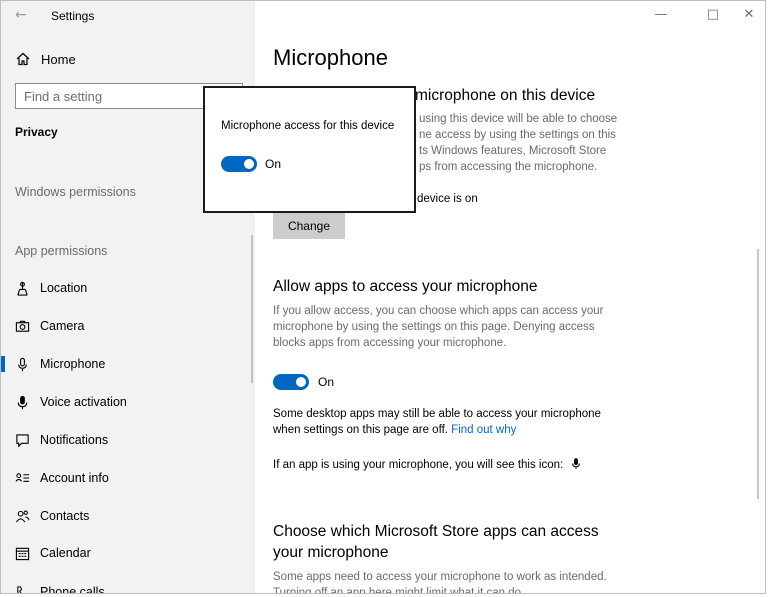  I want to click on app-title: Settings, so click(73, 16).